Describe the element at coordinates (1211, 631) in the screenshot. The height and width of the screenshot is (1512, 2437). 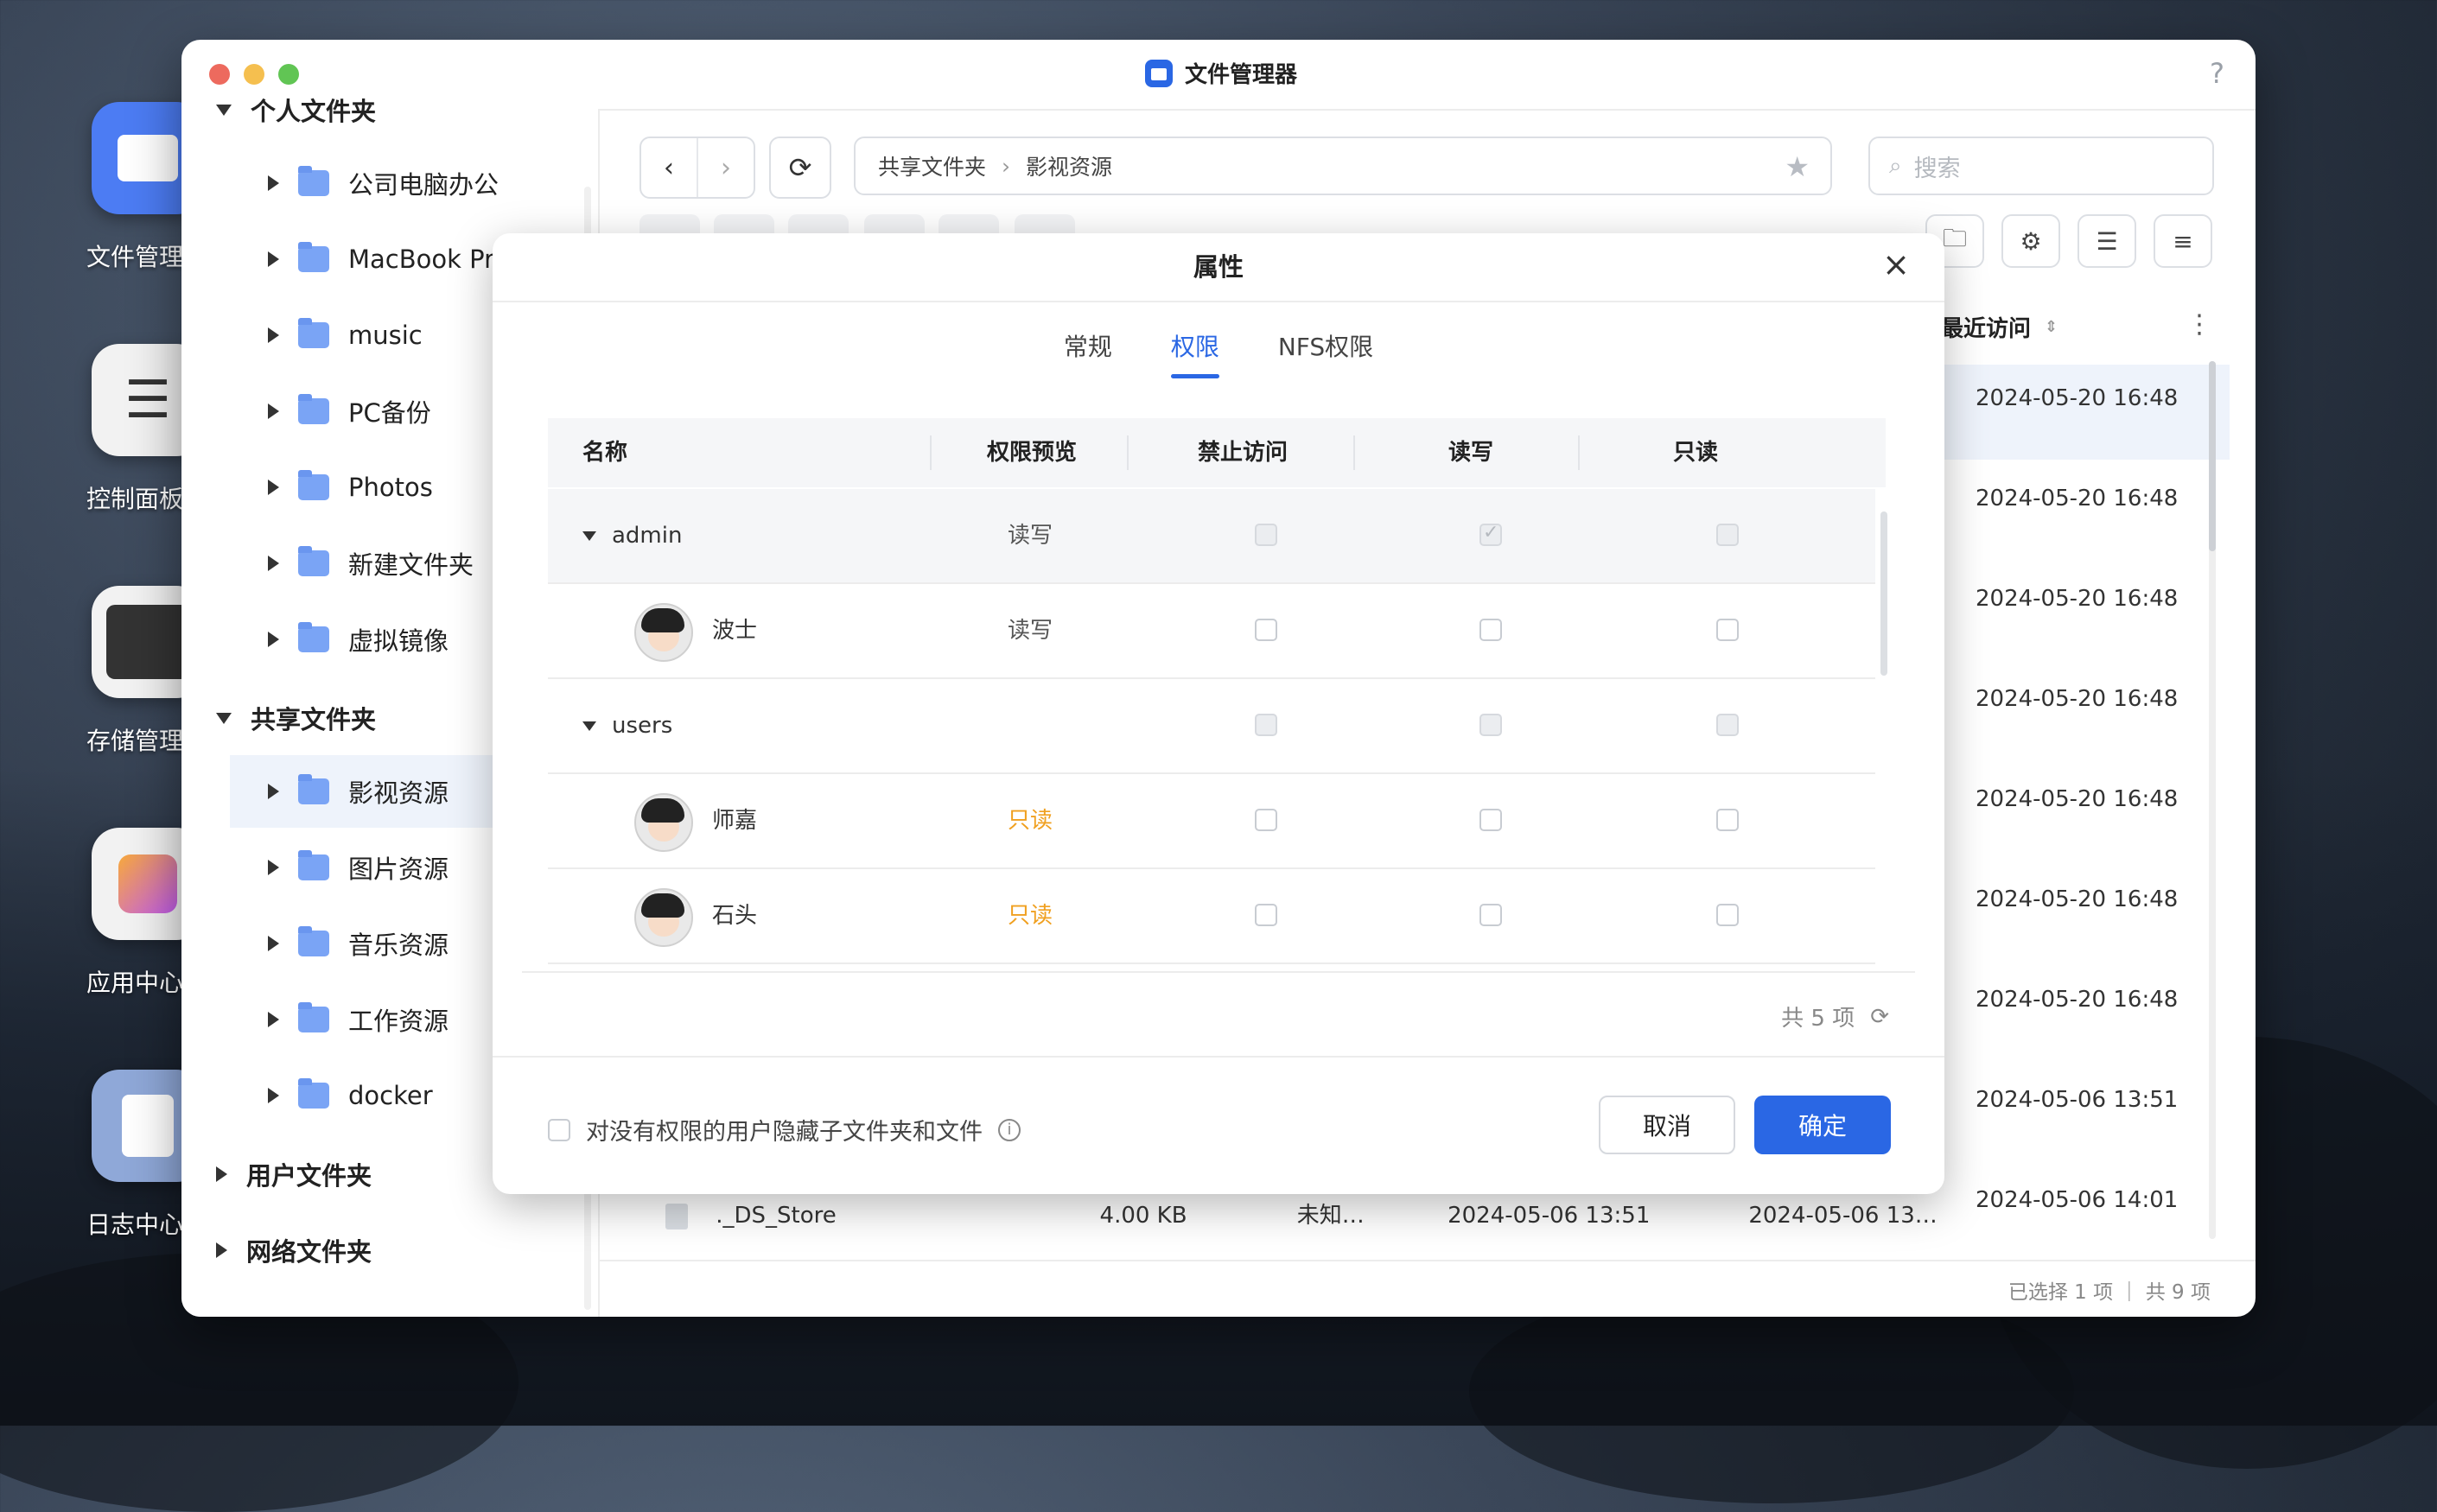
I see `table-row: 波士 读写` at that location.